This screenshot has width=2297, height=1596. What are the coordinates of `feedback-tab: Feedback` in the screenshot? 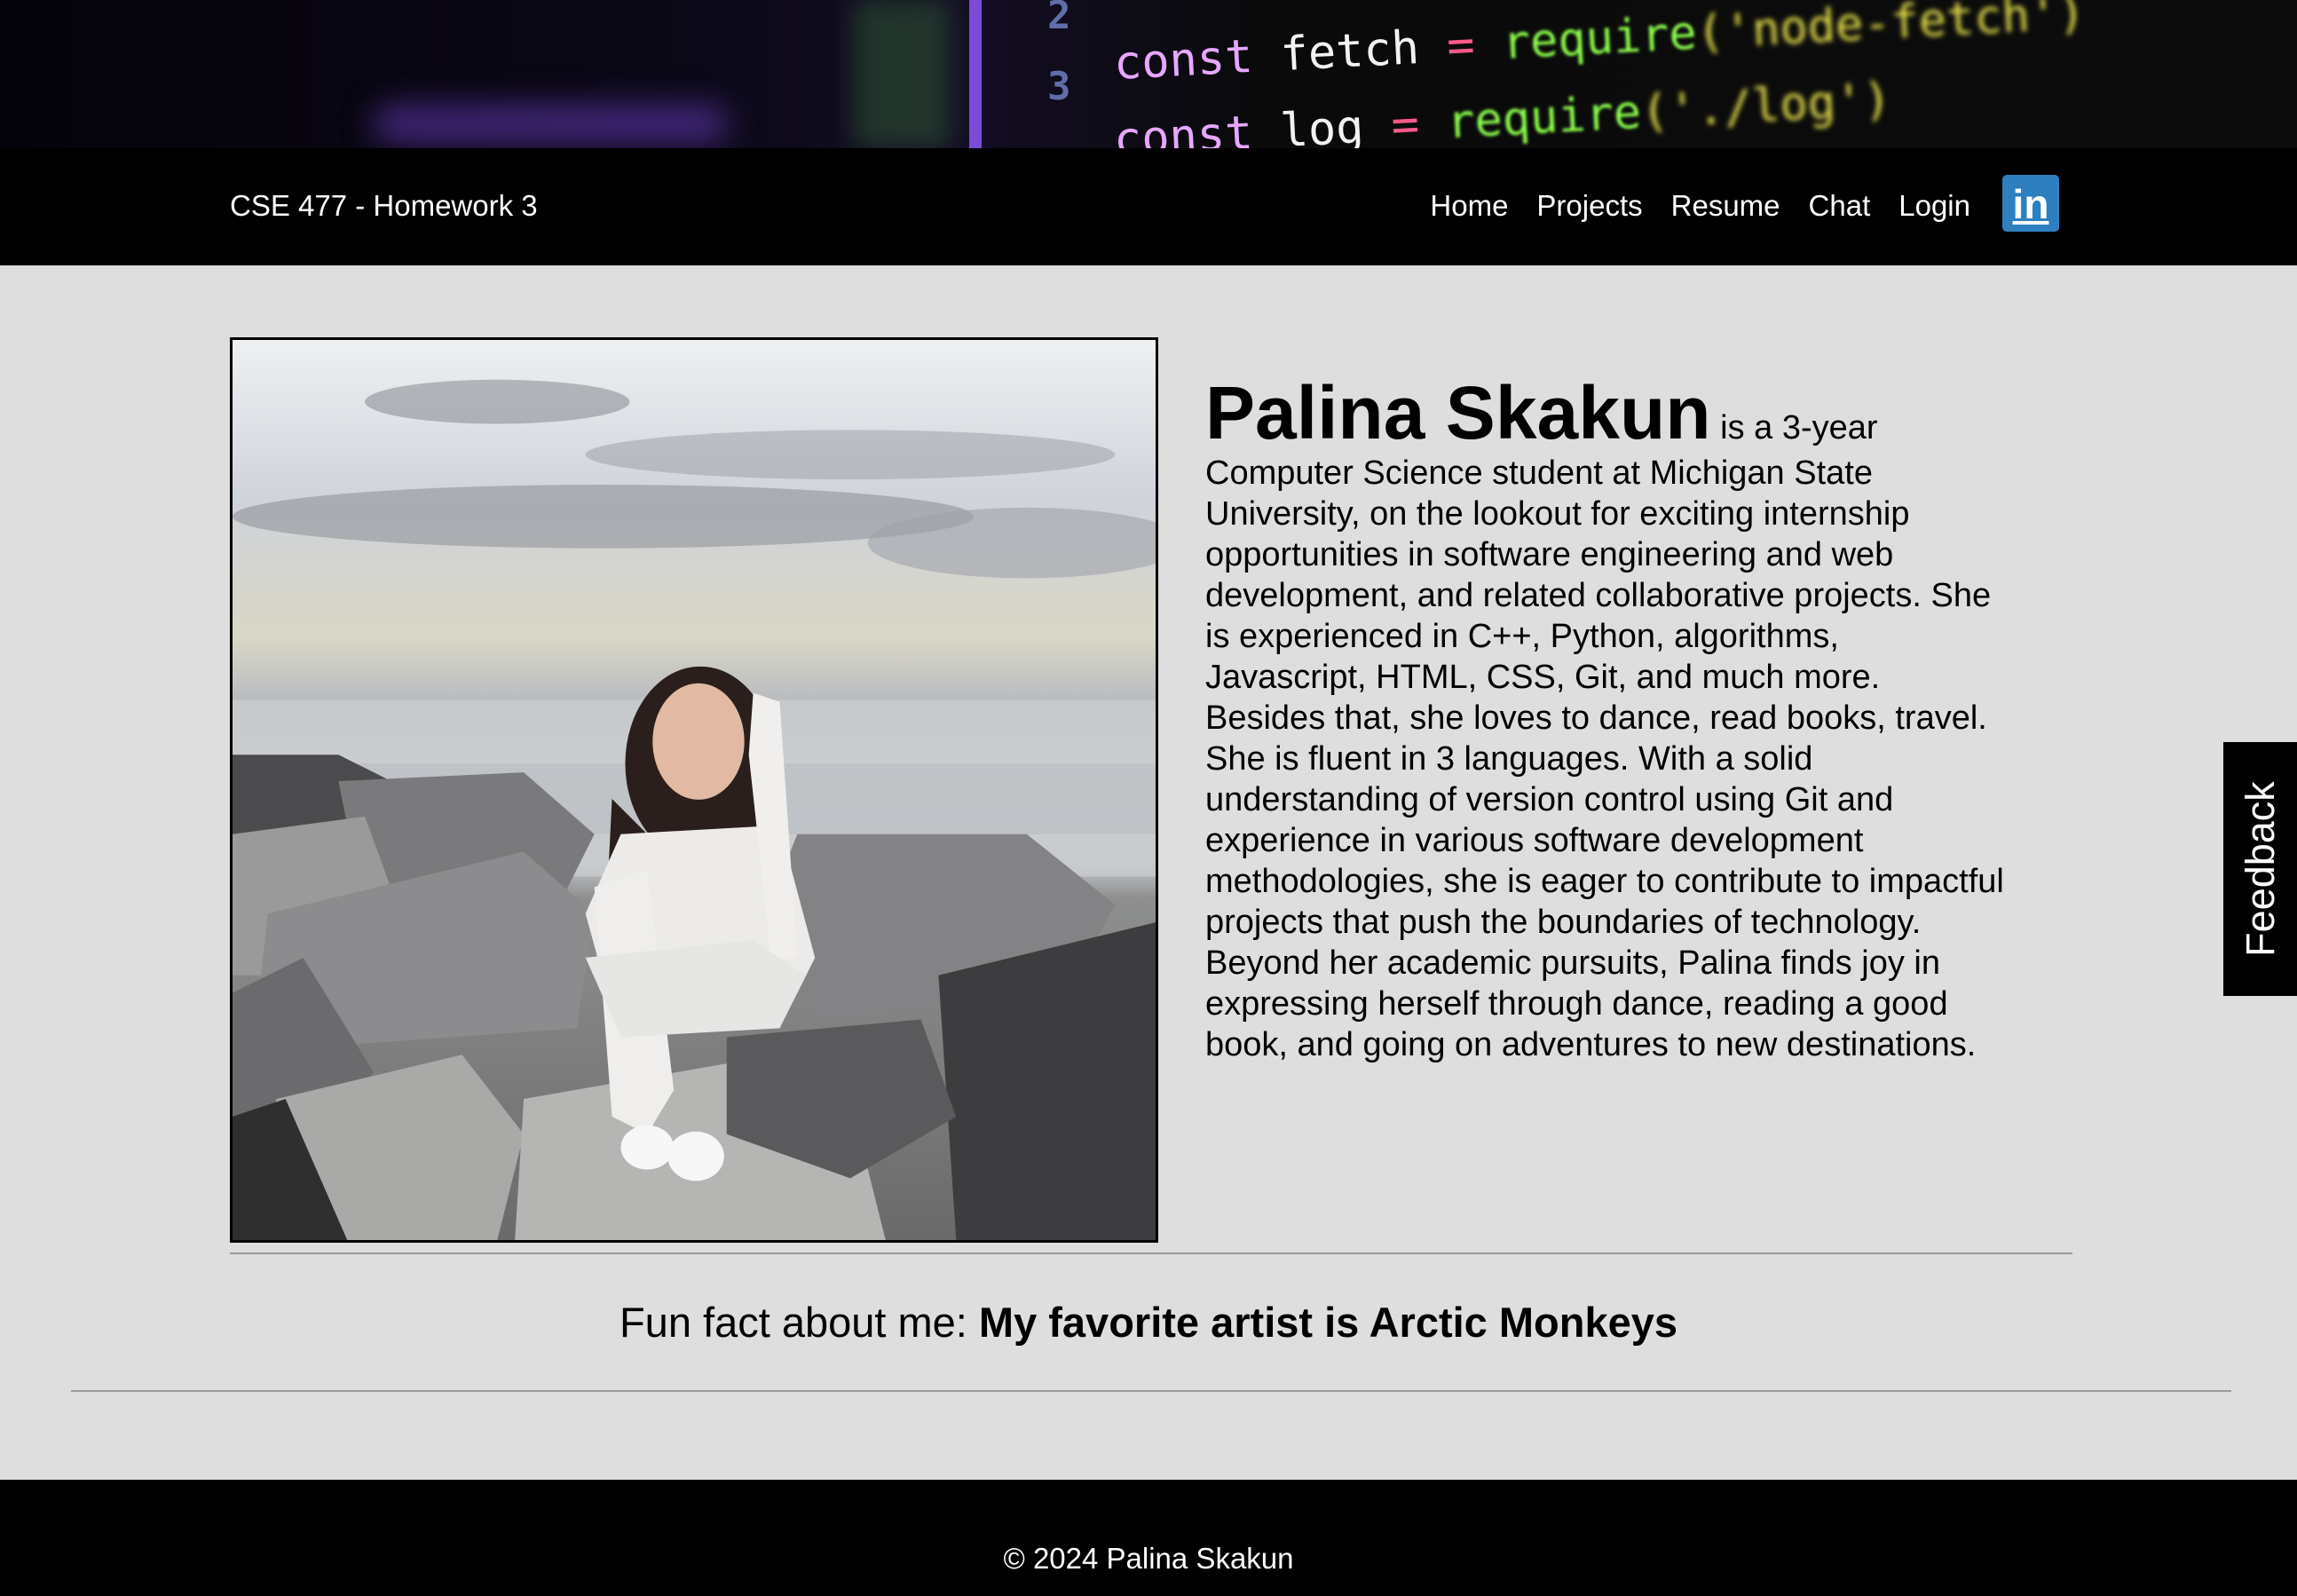 It's located at (2260, 869).